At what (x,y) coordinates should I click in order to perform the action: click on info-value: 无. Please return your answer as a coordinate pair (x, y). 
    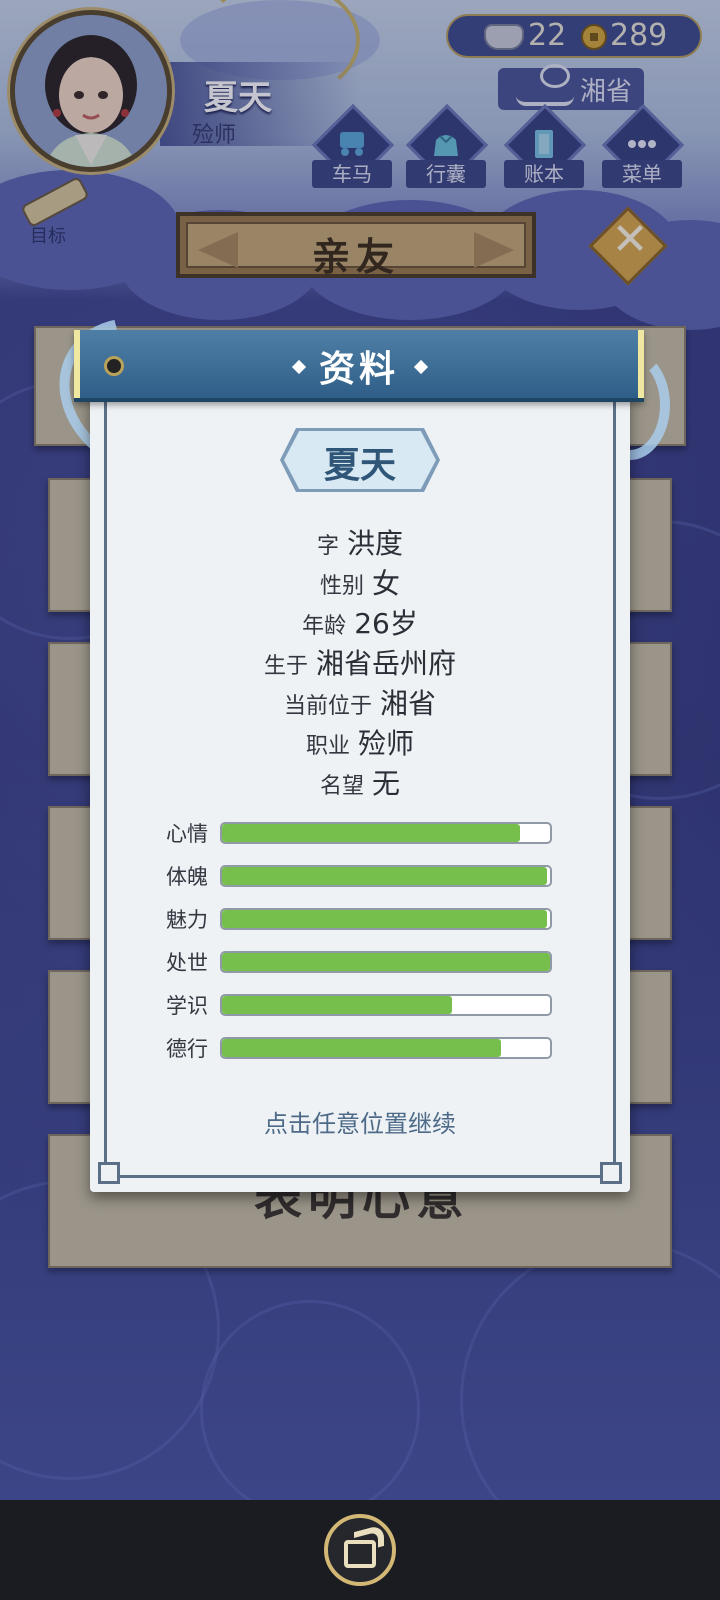
    Looking at the image, I should click on (386, 783).